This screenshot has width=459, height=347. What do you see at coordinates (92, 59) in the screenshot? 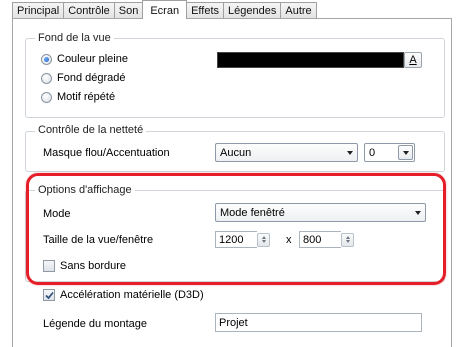
I see `radio-label: Couleur pleine` at bounding box center [92, 59].